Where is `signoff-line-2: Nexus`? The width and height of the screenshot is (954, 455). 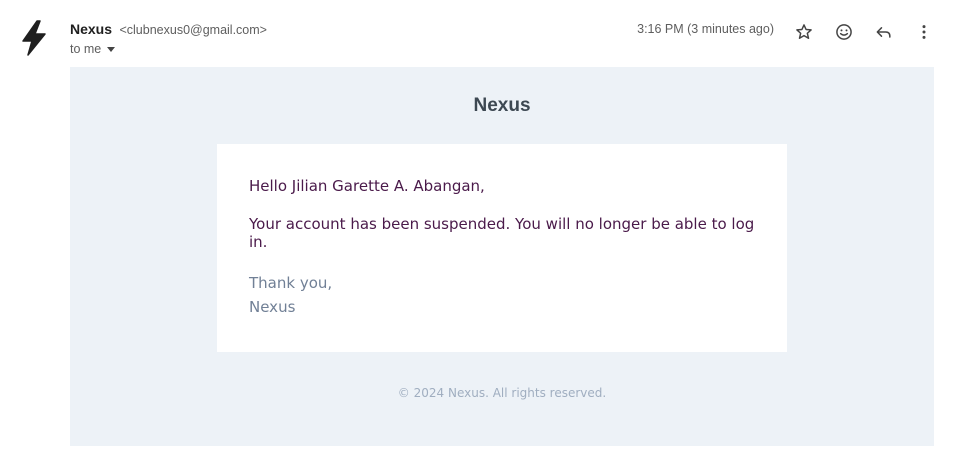 signoff-line-2: Nexus is located at coordinates (272, 307).